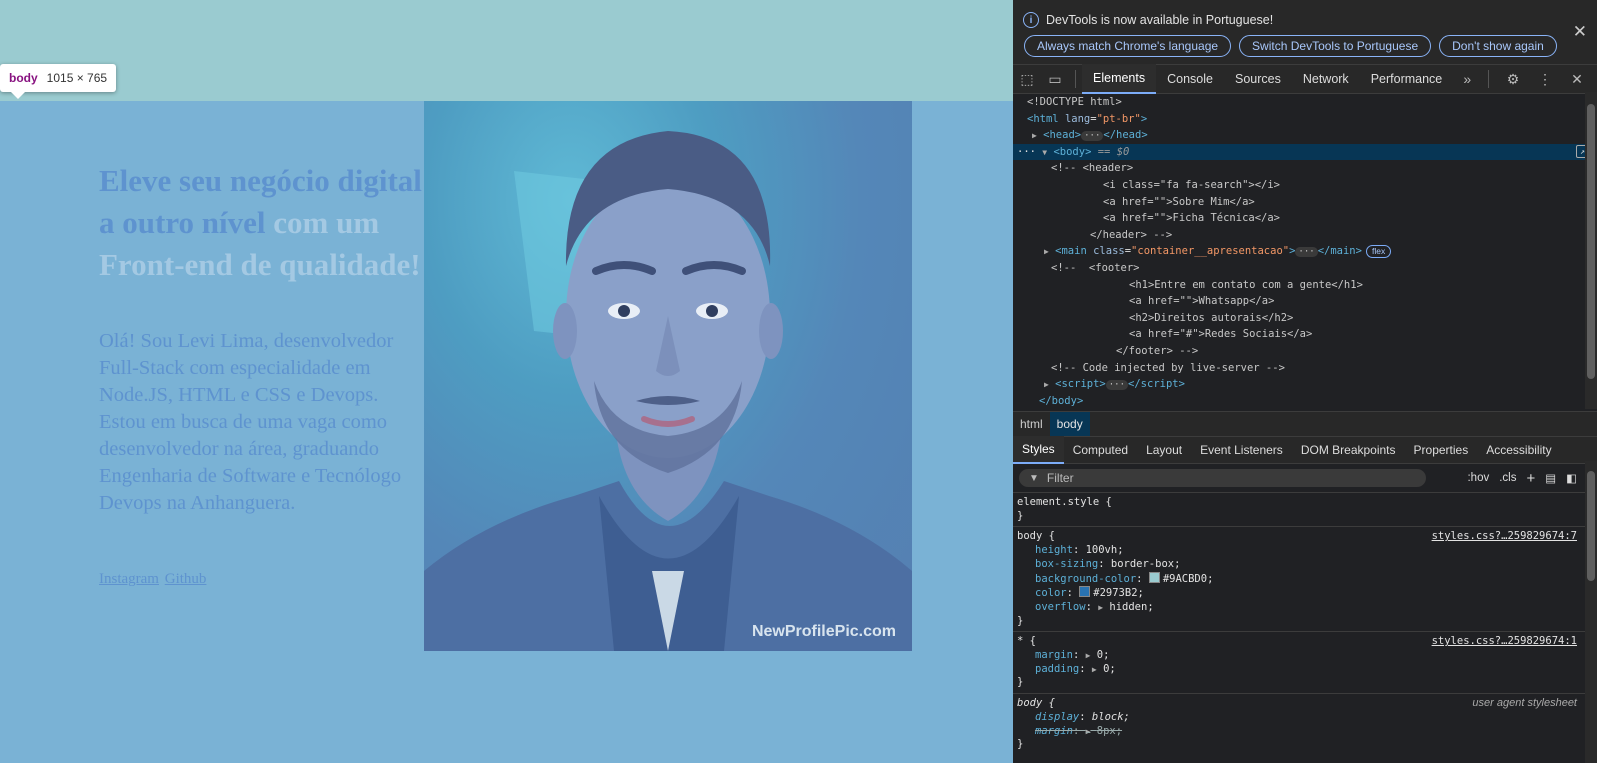 Image resolution: width=1597 pixels, height=763 pixels. What do you see at coordinates (1060, 606) in the screenshot?
I see `property-name: overflow` at bounding box center [1060, 606].